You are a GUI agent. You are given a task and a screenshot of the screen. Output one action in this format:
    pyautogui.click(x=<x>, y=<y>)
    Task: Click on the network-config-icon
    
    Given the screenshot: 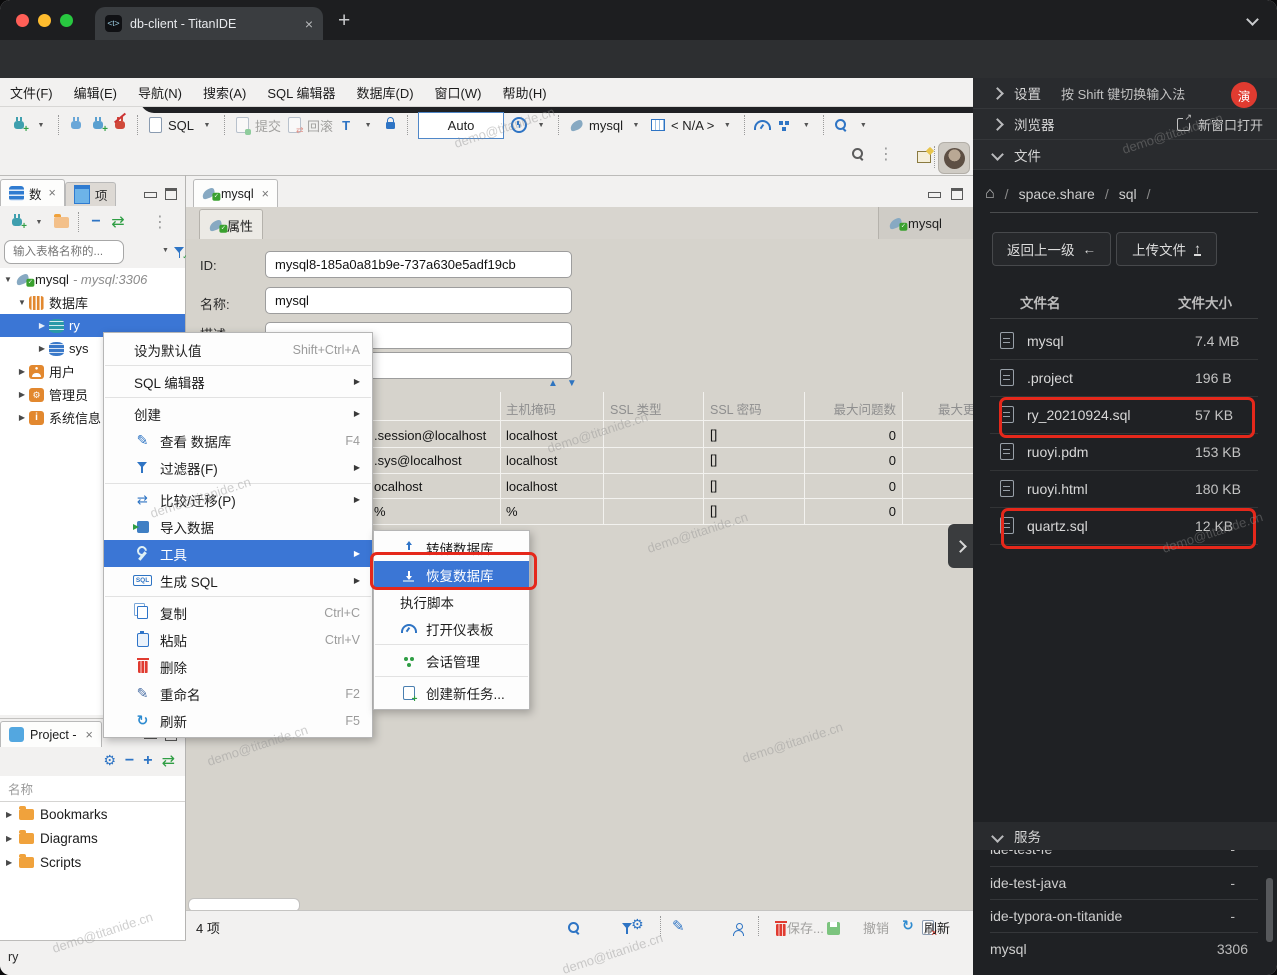 What is the action you would take?
    pyautogui.click(x=781, y=123)
    